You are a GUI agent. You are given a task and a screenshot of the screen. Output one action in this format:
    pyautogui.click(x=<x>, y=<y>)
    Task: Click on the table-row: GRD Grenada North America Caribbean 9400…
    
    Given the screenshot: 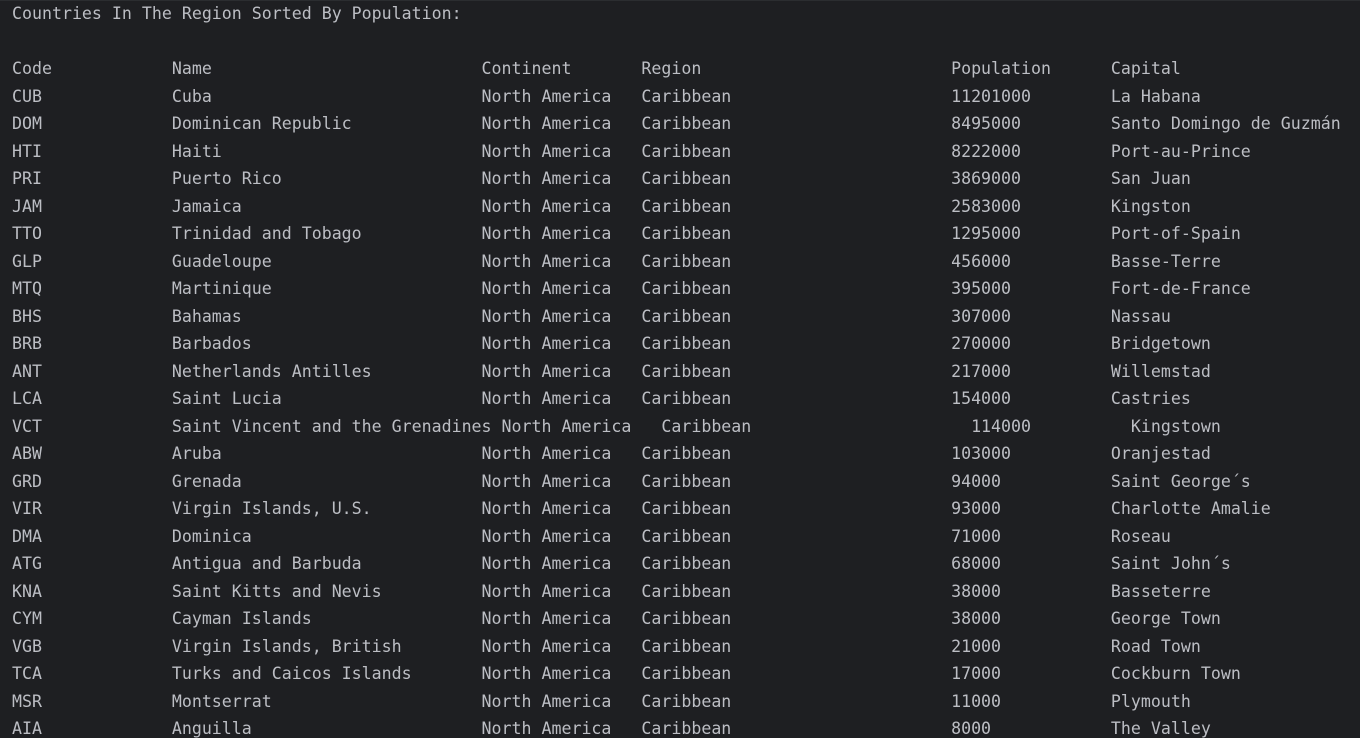 What is the action you would take?
    pyautogui.click(x=631, y=481)
    